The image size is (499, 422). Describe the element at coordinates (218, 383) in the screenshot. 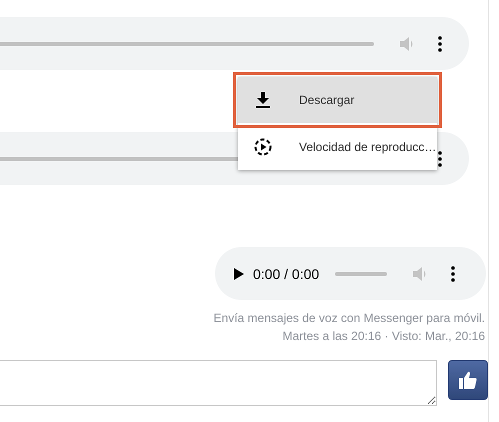

I see `message-input-field` at that location.